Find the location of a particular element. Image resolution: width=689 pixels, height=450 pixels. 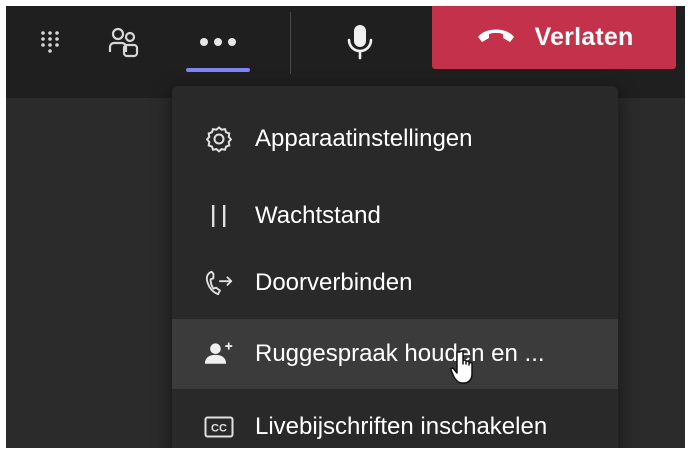

menu-item-device-settings: Apparaatinstellingen is located at coordinates (395, 139).